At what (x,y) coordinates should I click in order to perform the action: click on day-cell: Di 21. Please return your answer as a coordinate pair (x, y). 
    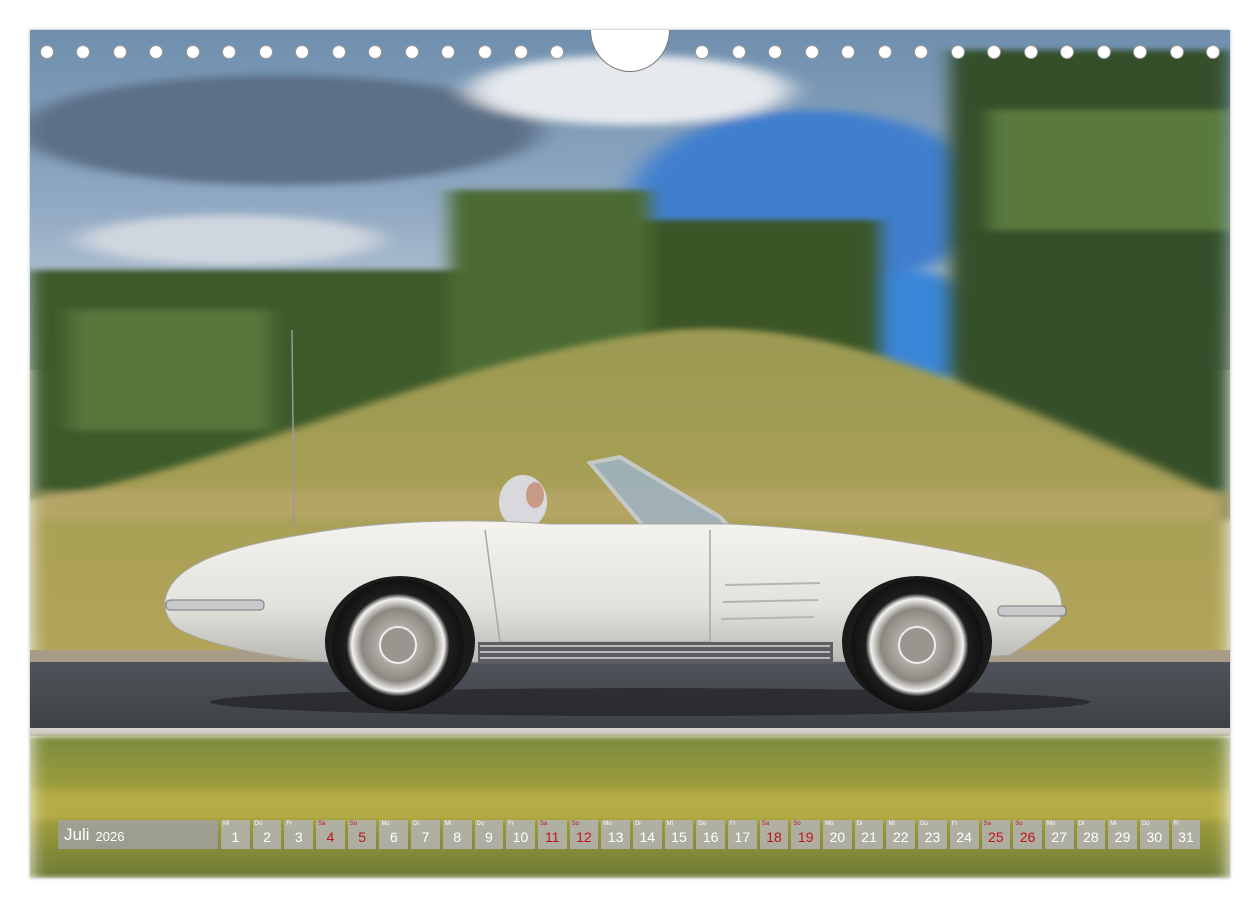
    Looking at the image, I should click on (869, 834).